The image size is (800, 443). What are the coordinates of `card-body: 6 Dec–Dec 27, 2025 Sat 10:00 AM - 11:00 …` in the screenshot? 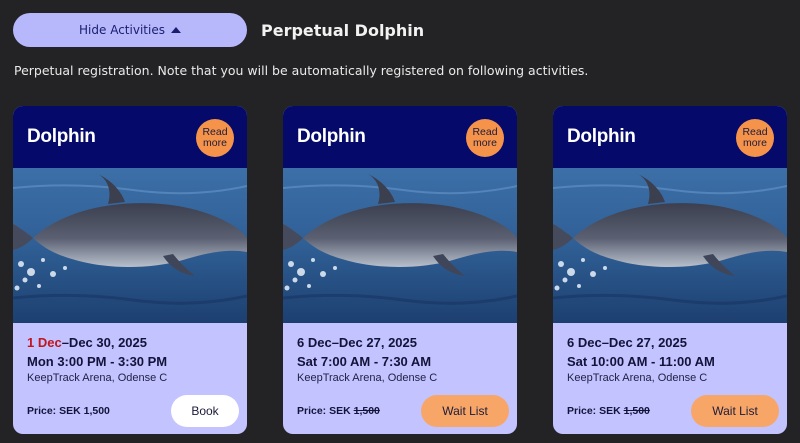 It's located at (670, 378).